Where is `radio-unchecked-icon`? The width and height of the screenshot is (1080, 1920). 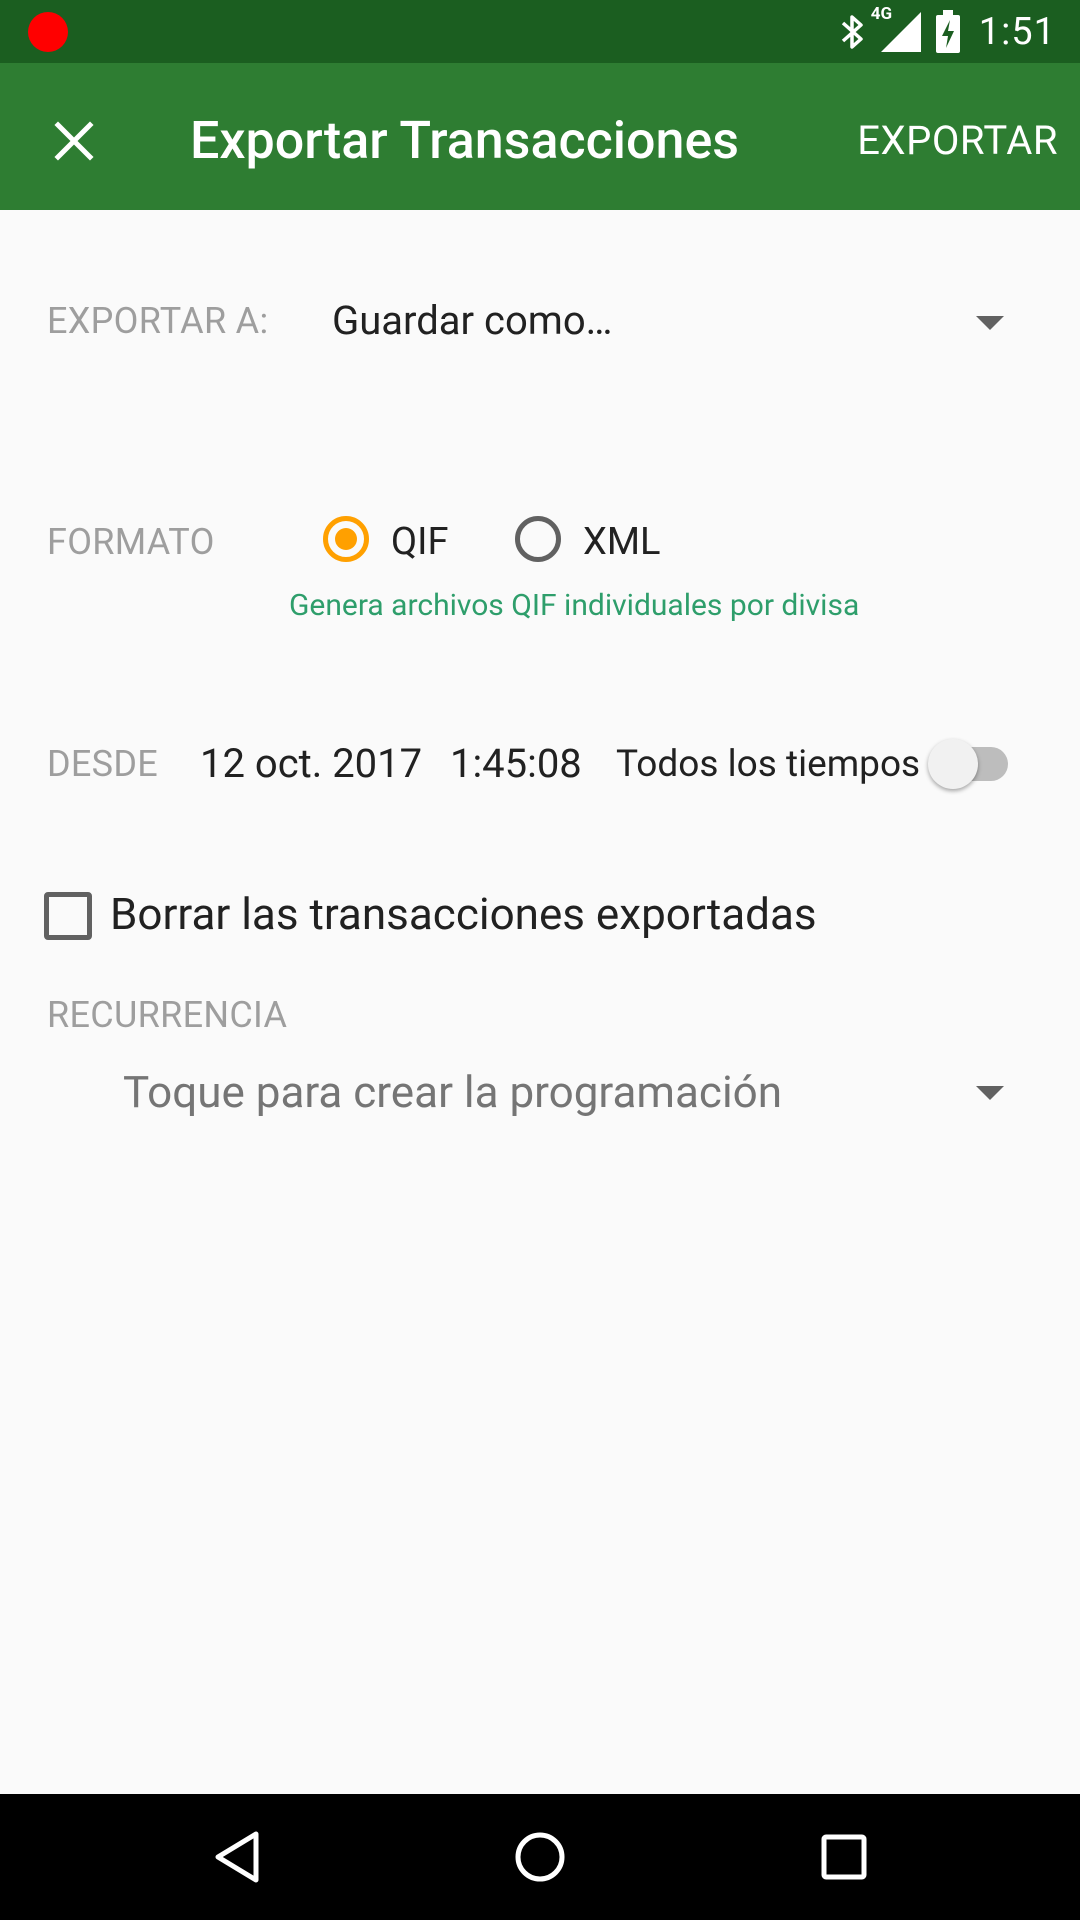
radio-unchecked-icon is located at coordinates (538, 539).